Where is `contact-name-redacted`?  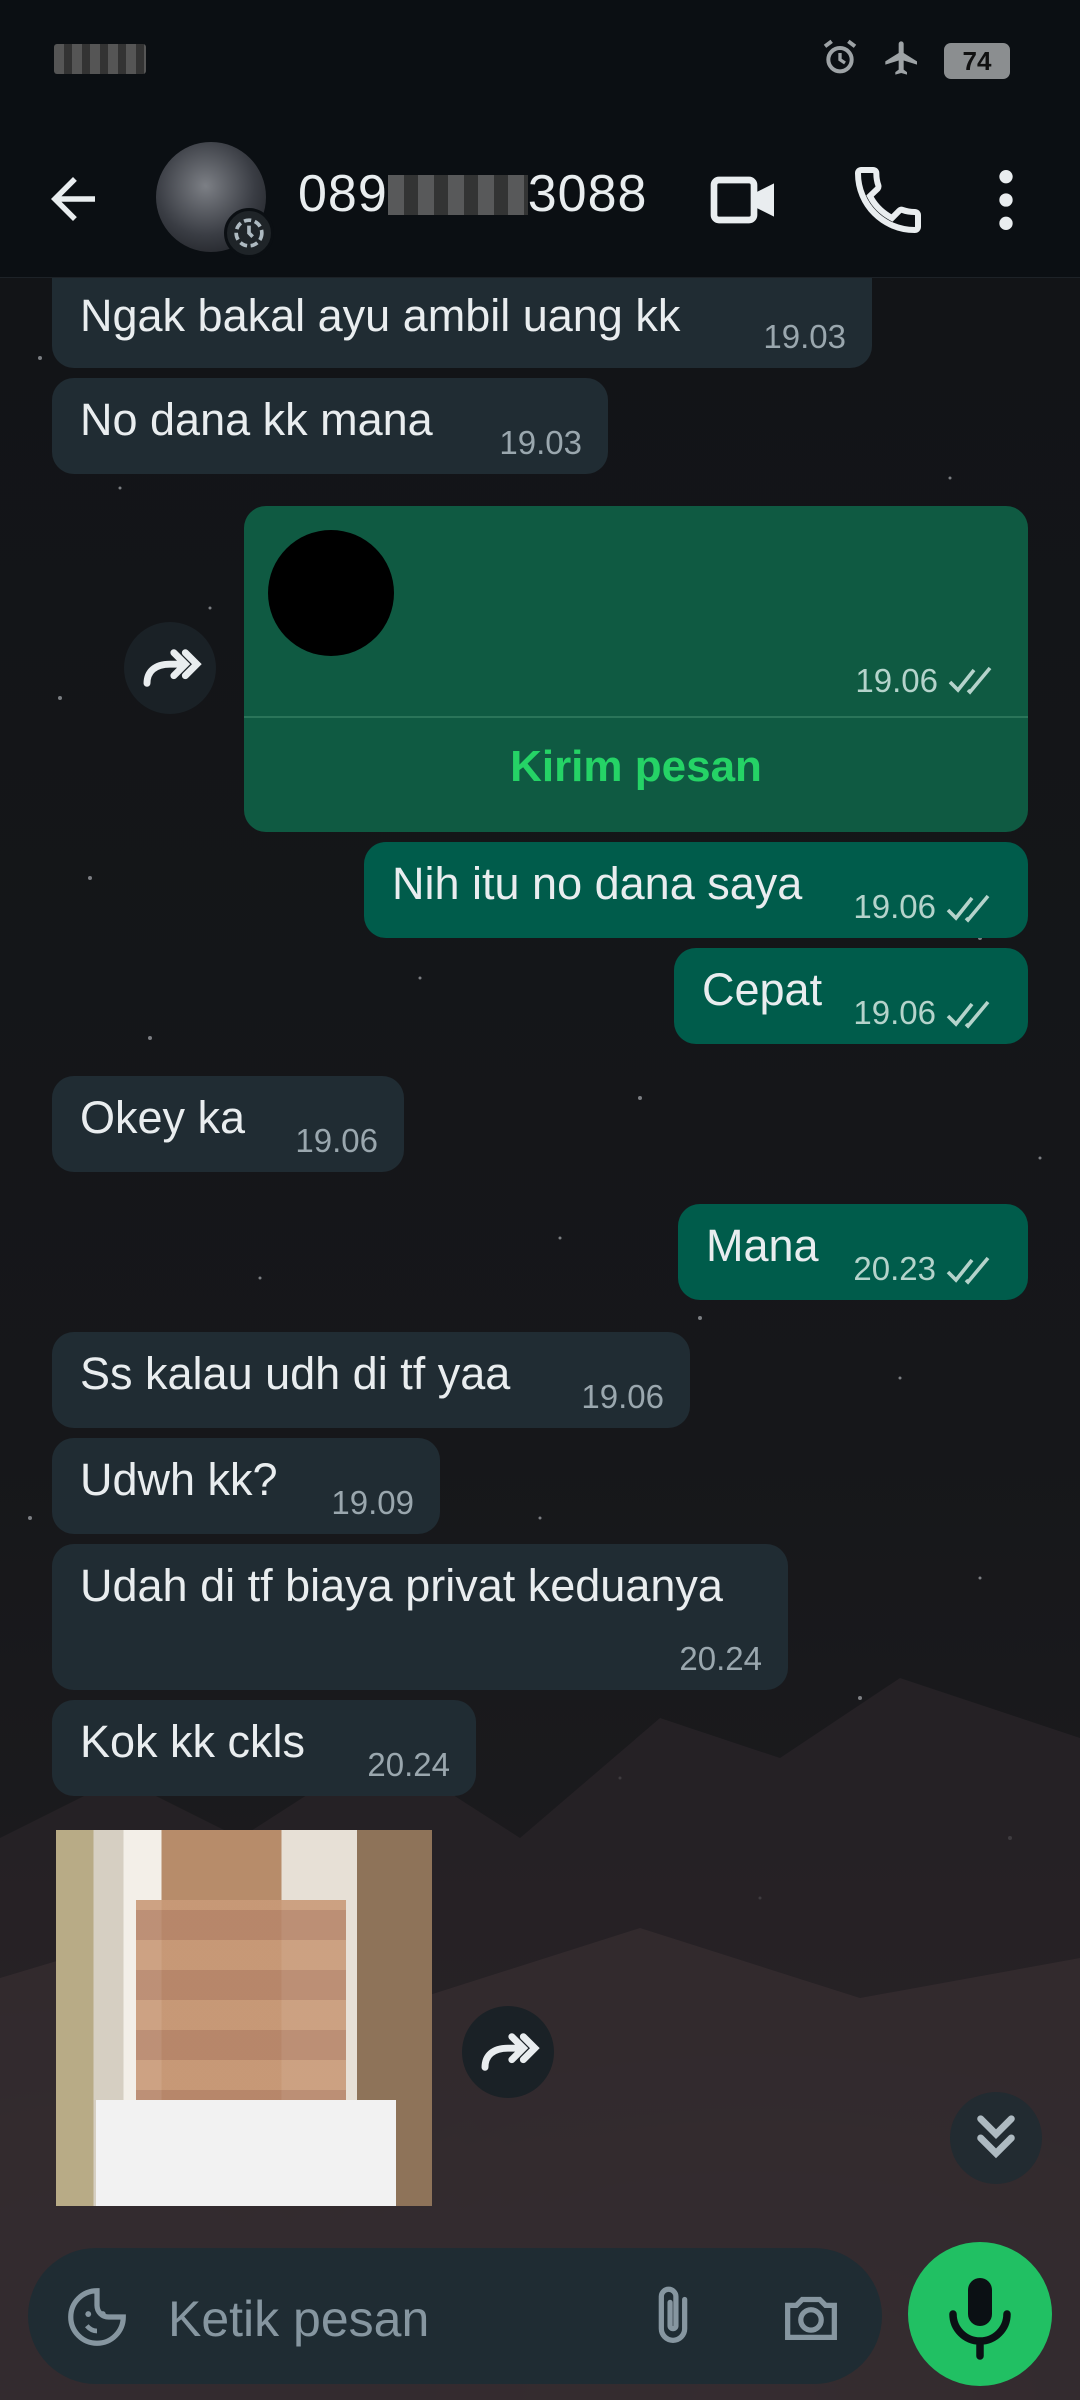
contact-name-redacted is located at coordinates (457, 195).